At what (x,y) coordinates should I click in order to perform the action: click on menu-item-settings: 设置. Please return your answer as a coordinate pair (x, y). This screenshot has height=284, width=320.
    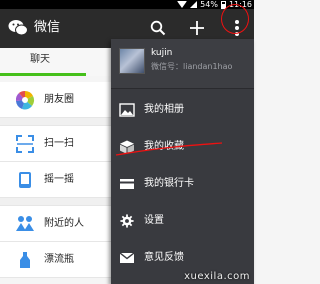
    Looking at the image, I should click on (182, 221).